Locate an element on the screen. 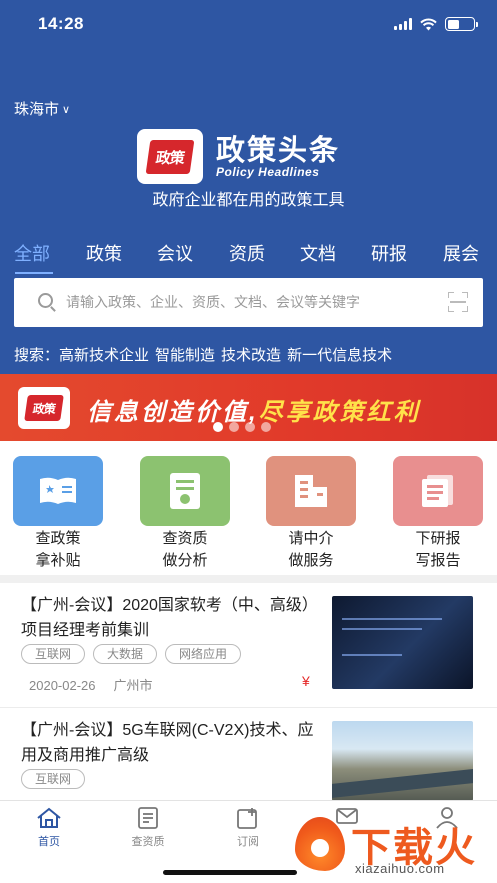 This screenshot has width=497, height=883. news-meta: 2020-02-26 广州市 is located at coordinates (91, 684).